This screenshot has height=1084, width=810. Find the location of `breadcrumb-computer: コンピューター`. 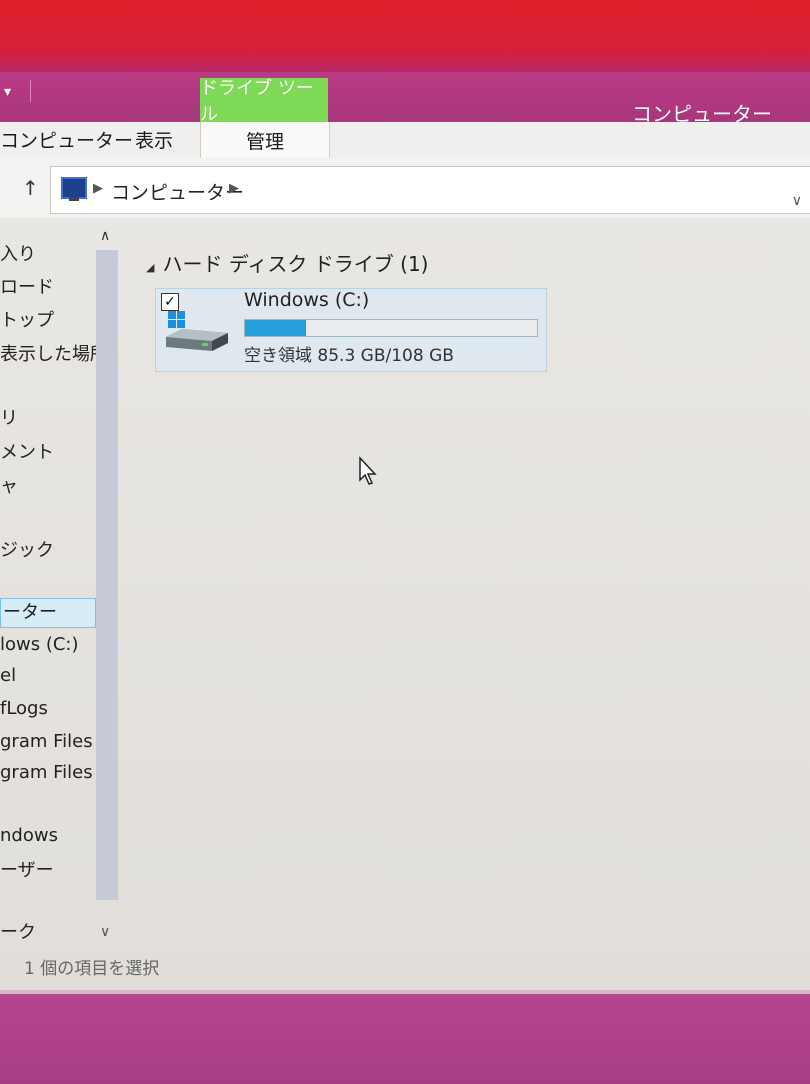

breadcrumb-computer: コンピューター is located at coordinates (177, 191).